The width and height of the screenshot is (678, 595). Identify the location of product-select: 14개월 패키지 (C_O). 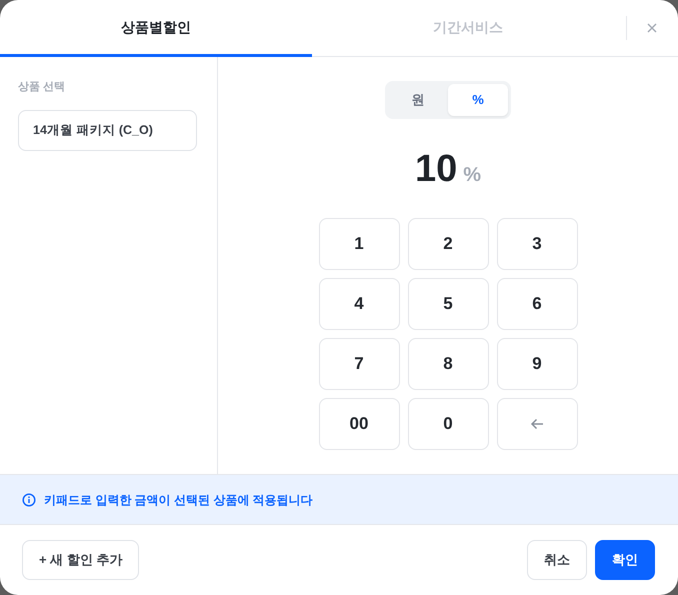
(107, 130).